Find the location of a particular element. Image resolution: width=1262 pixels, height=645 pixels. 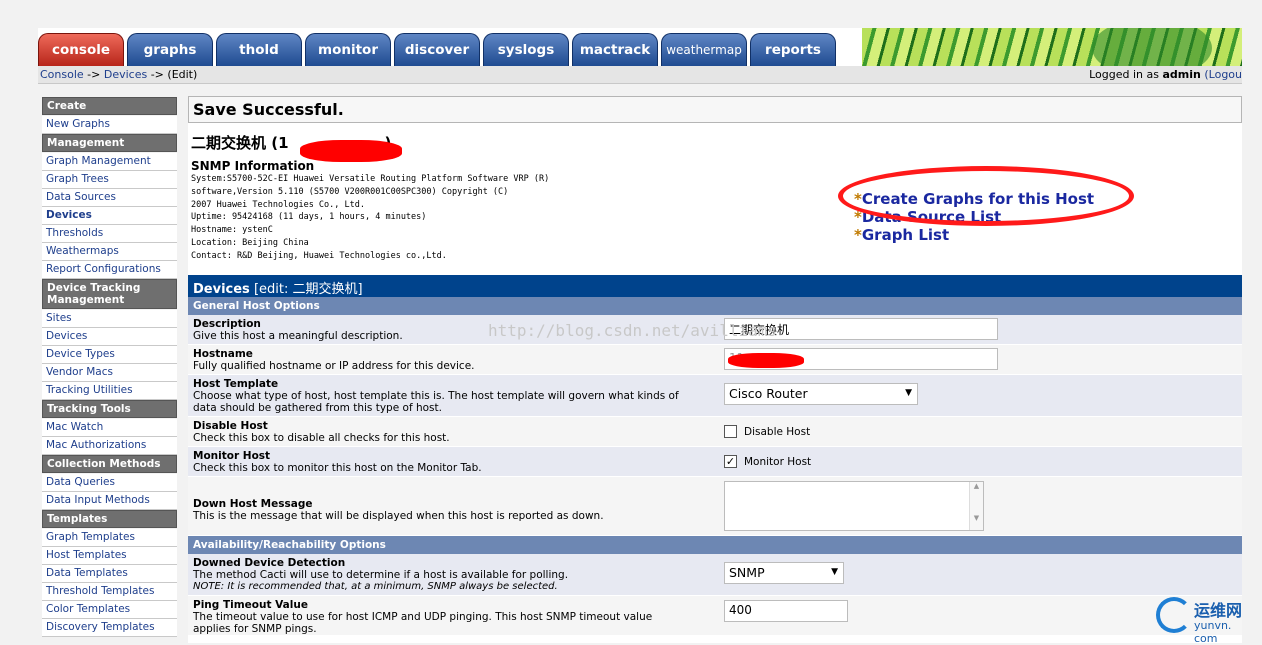

tab-mactrack: mactrack is located at coordinates (615, 49).